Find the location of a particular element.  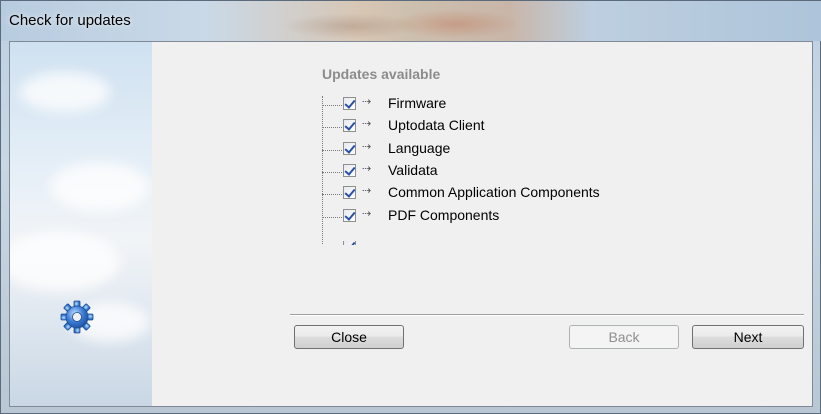

updates-heading: Updates available is located at coordinates (381, 74).